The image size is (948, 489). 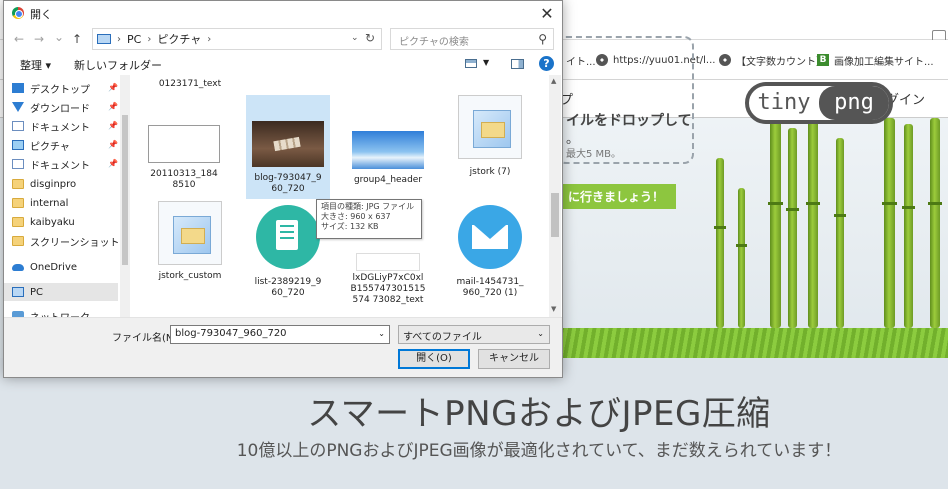 What do you see at coordinates (67, 241) in the screenshot?
I see `nav-item-screenshots: スクリーンショット` at bounding box center [67, 241].